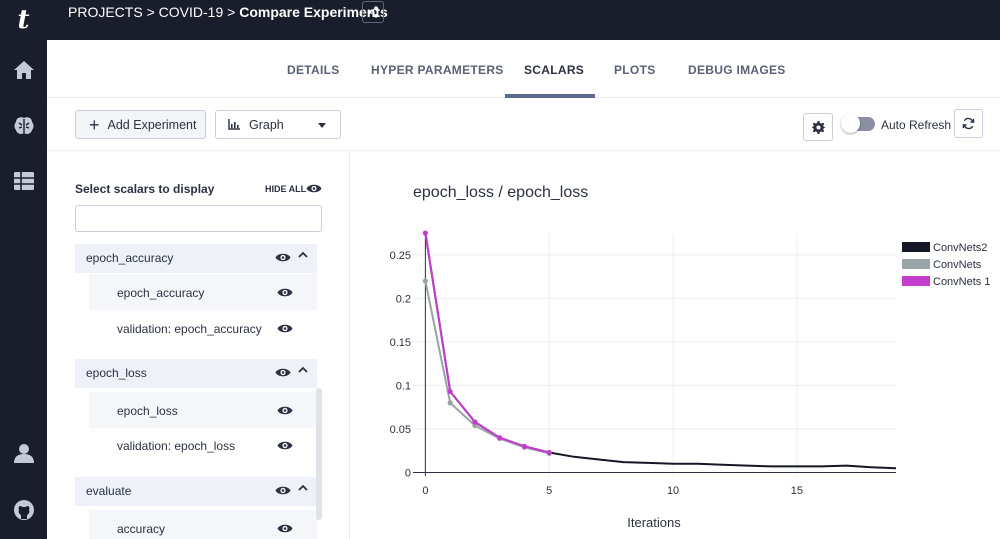  What do you see at coordinates (554, 70) in the screenshot?
I see `tab-scalars: SCALARS` at bounding box center [554, 70].